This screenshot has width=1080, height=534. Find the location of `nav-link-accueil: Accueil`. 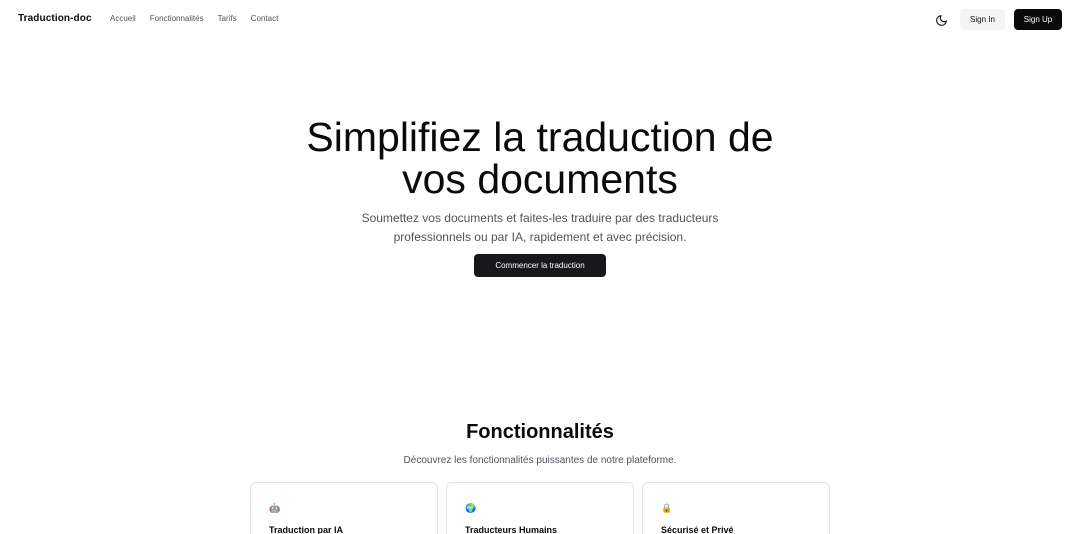

nav-link-accueil: Accueil is located at coordinates (123, 18).